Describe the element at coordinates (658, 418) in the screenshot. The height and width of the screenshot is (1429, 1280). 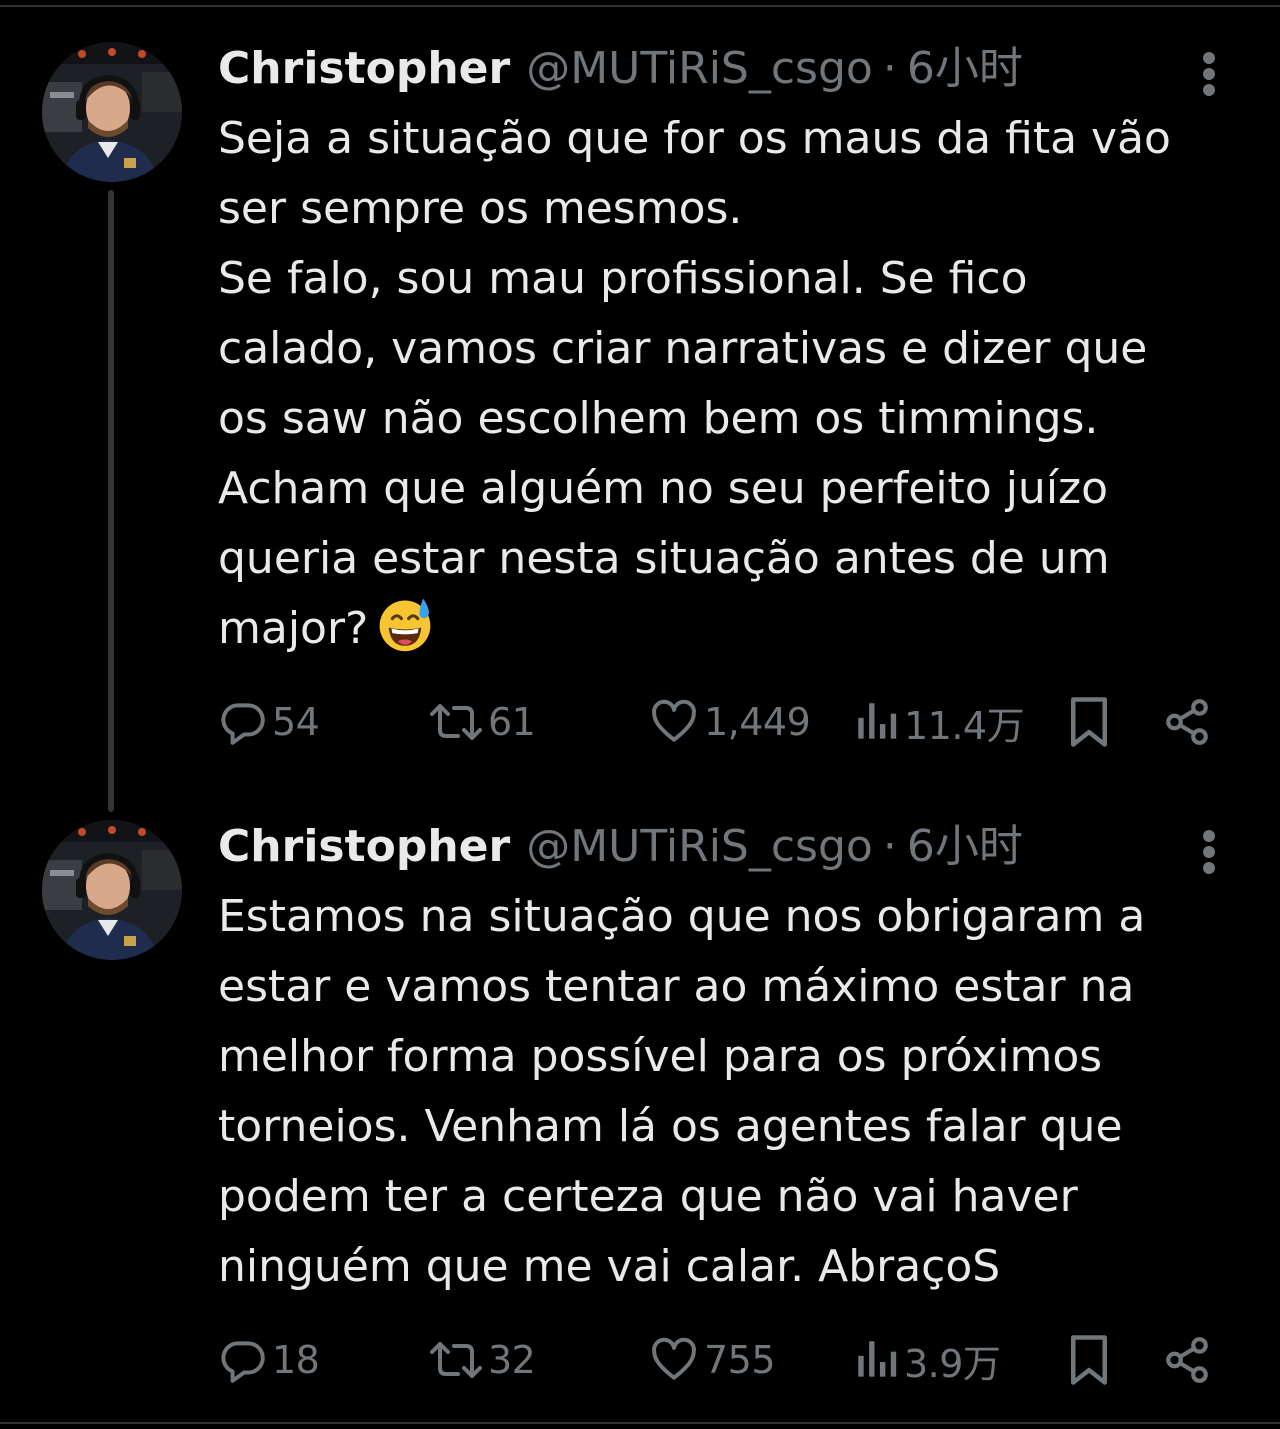
I see `tweet-text-line: os saw não escolhem bem os timmings.` at that location.